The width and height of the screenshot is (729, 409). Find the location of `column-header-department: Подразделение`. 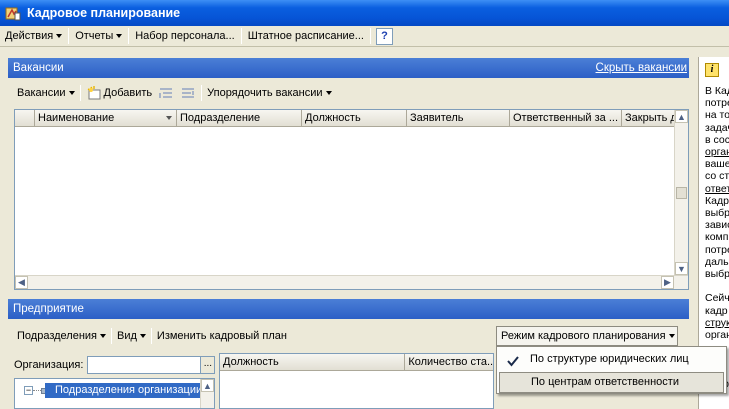

column-header-department: Подразделение is located at coordinates (239, 118).